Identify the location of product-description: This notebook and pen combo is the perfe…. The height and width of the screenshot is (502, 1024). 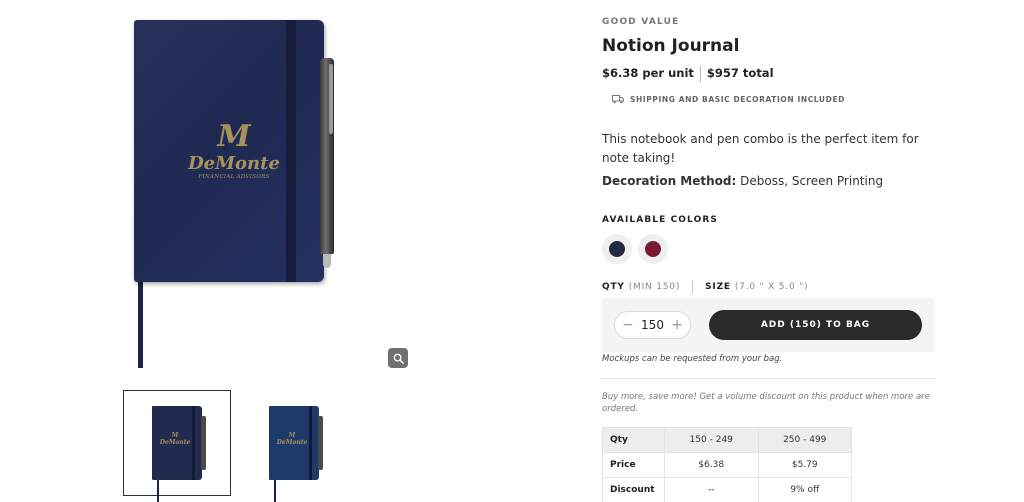
(760, 148).